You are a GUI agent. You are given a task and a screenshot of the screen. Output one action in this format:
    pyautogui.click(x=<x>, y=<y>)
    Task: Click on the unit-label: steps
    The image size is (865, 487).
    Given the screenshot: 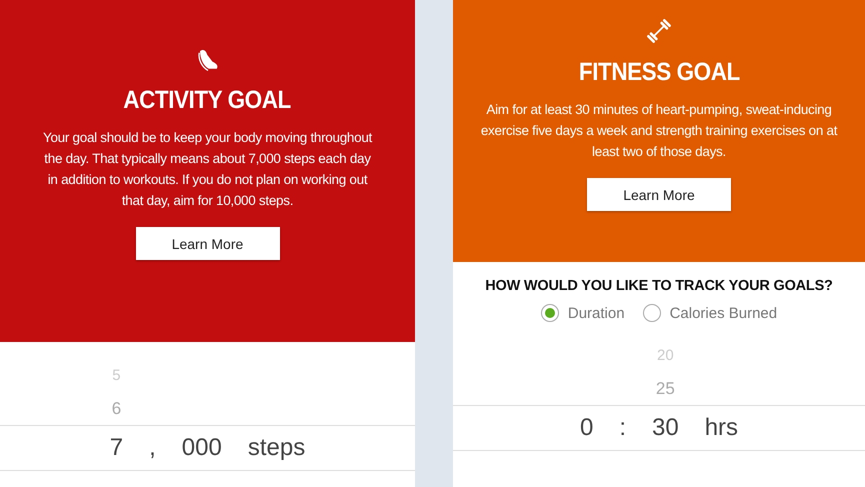 What is the action you would take?
    pyautogui.click(x=277, y=448)
    